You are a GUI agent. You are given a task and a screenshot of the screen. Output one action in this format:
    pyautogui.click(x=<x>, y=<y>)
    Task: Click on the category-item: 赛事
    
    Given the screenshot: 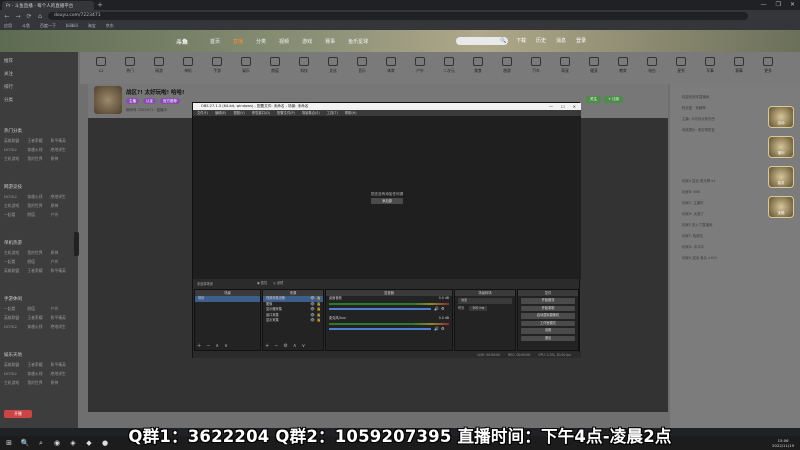 What is the action you would take?
    pyautogui.click(x=739, y=64)
    